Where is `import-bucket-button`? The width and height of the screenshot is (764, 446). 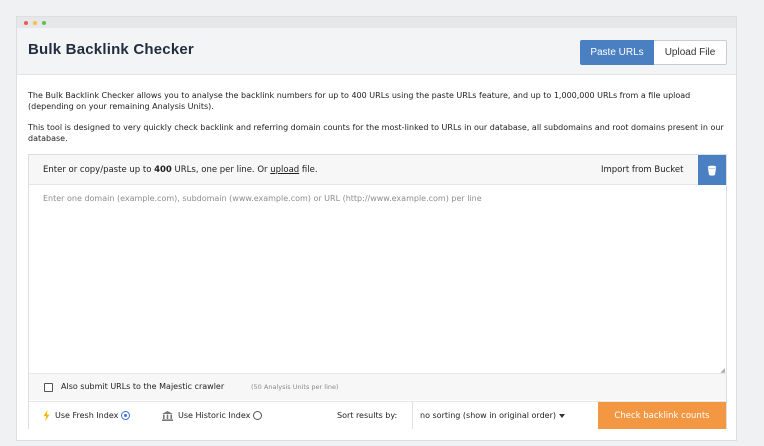 import-bucket-button is located at coordinates (712, 170).